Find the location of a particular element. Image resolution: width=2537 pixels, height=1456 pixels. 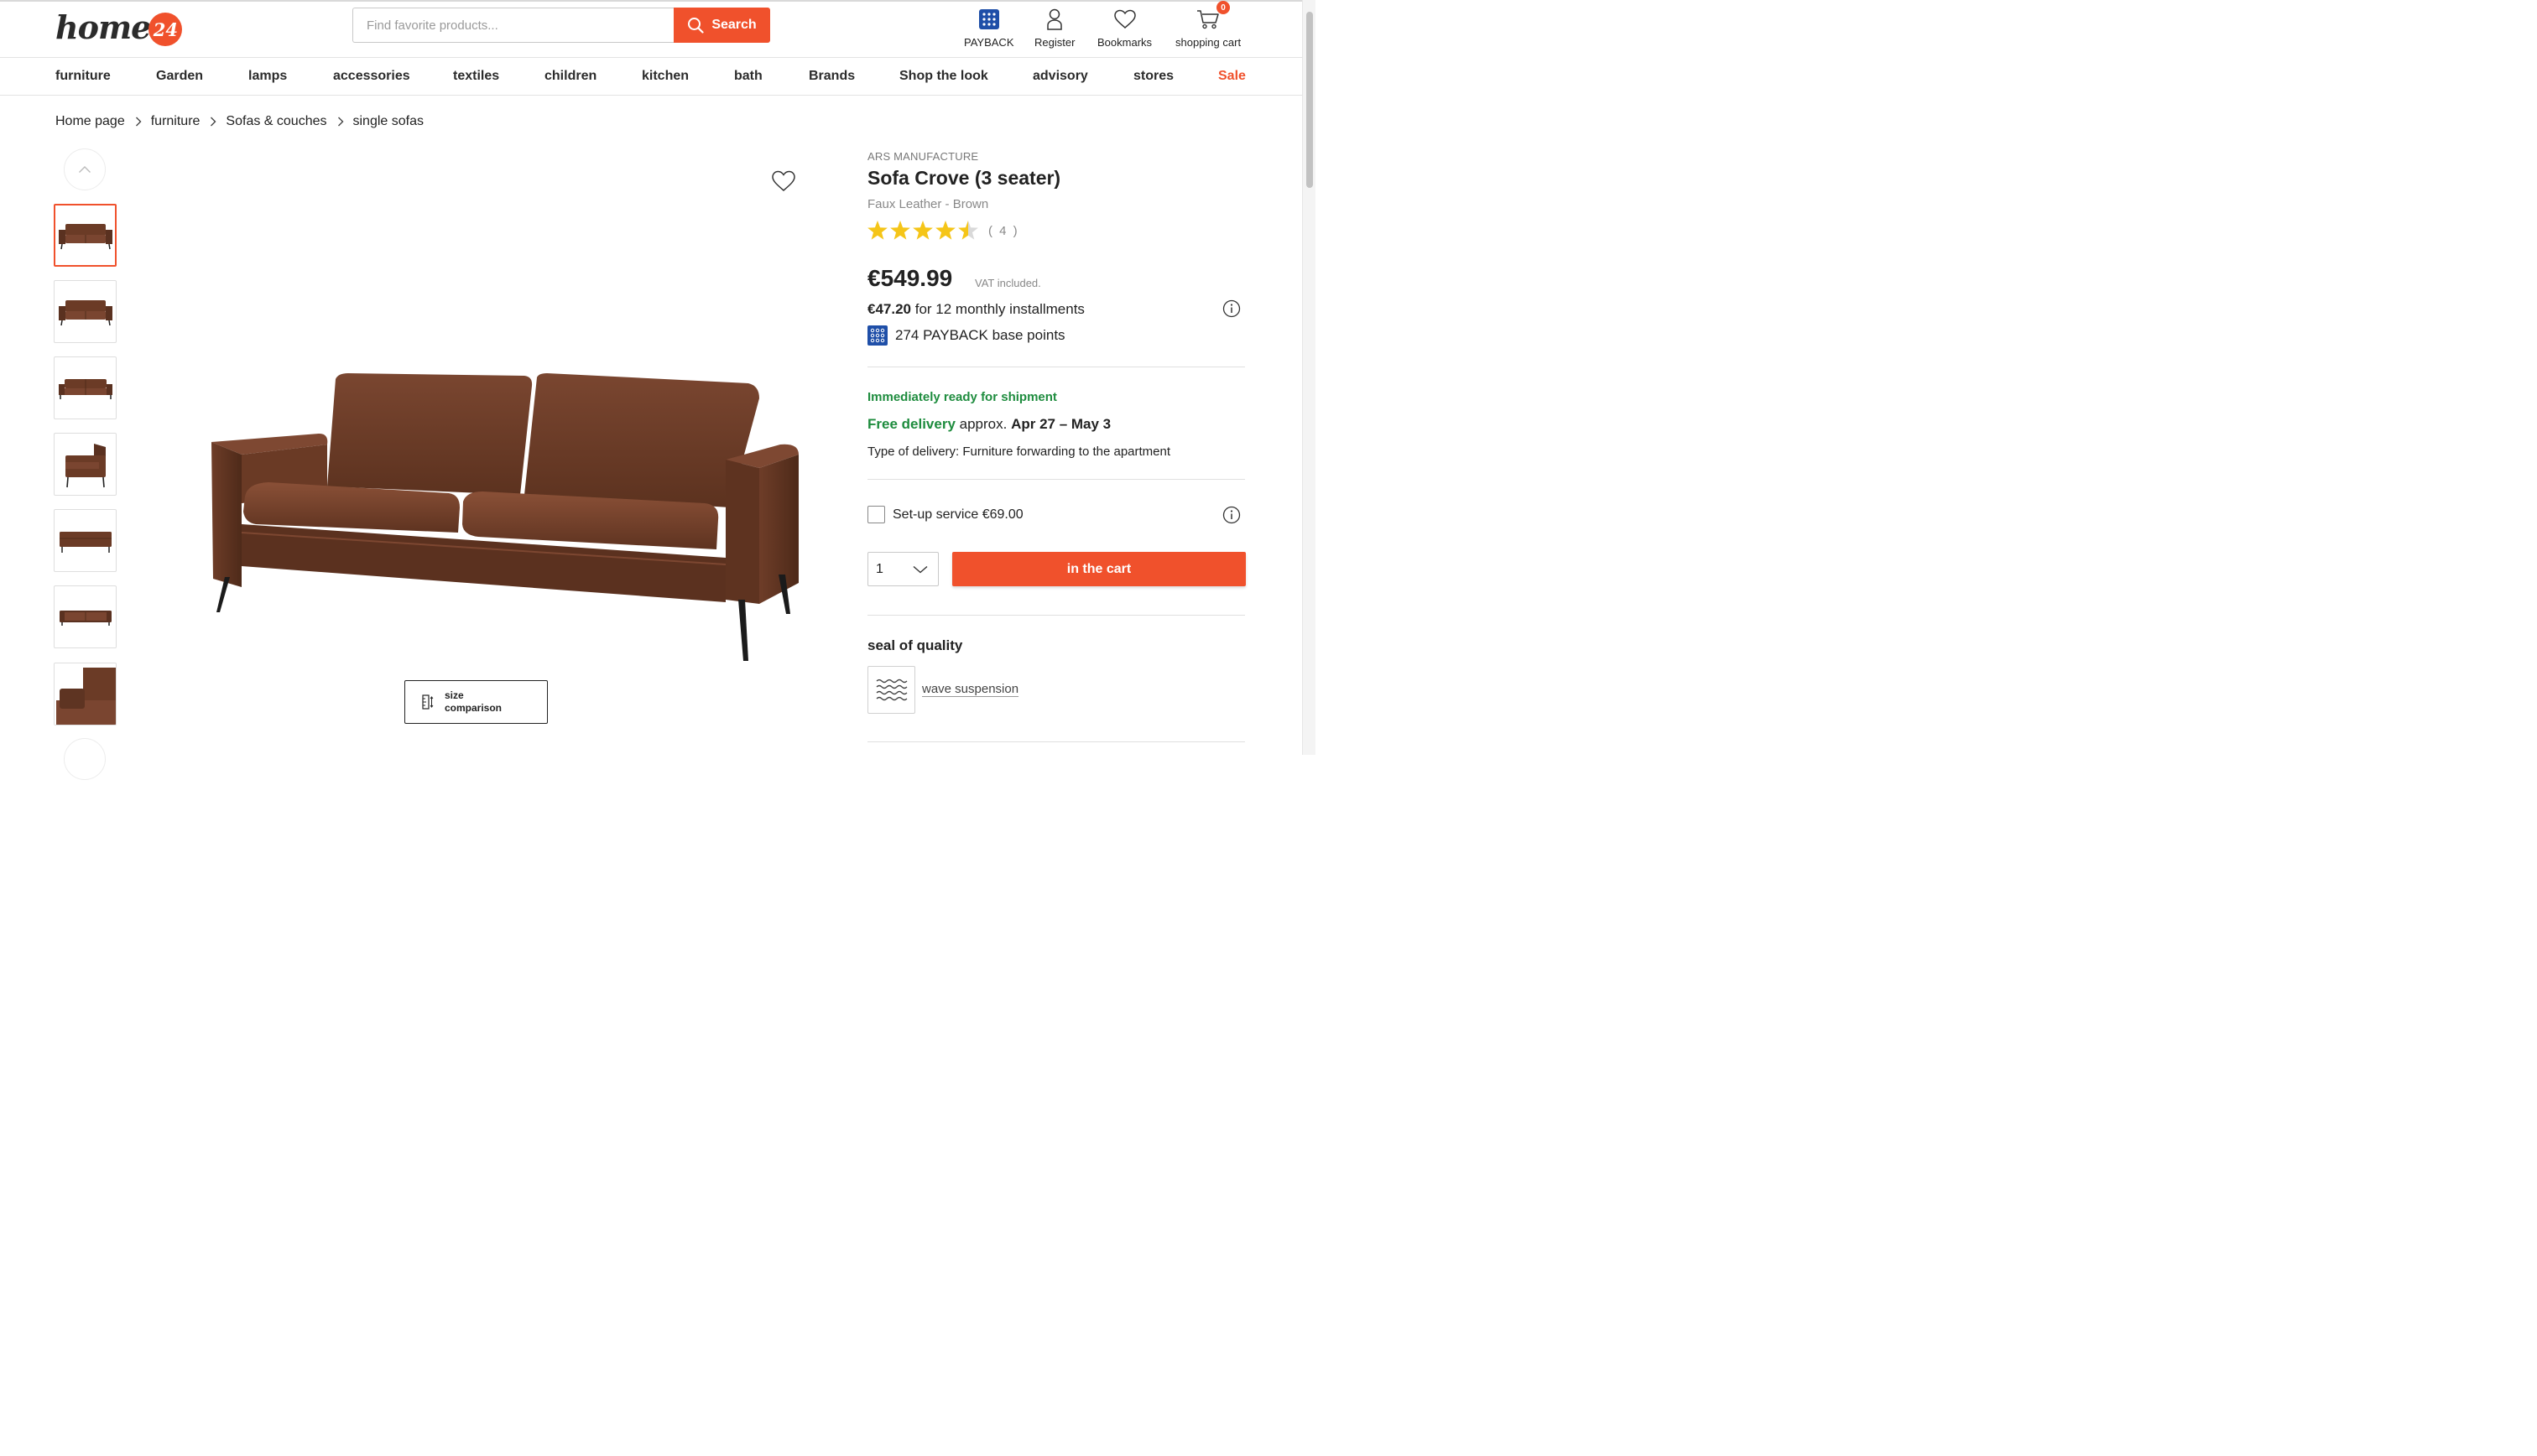

search-icon is located at coordinates (696, 26).